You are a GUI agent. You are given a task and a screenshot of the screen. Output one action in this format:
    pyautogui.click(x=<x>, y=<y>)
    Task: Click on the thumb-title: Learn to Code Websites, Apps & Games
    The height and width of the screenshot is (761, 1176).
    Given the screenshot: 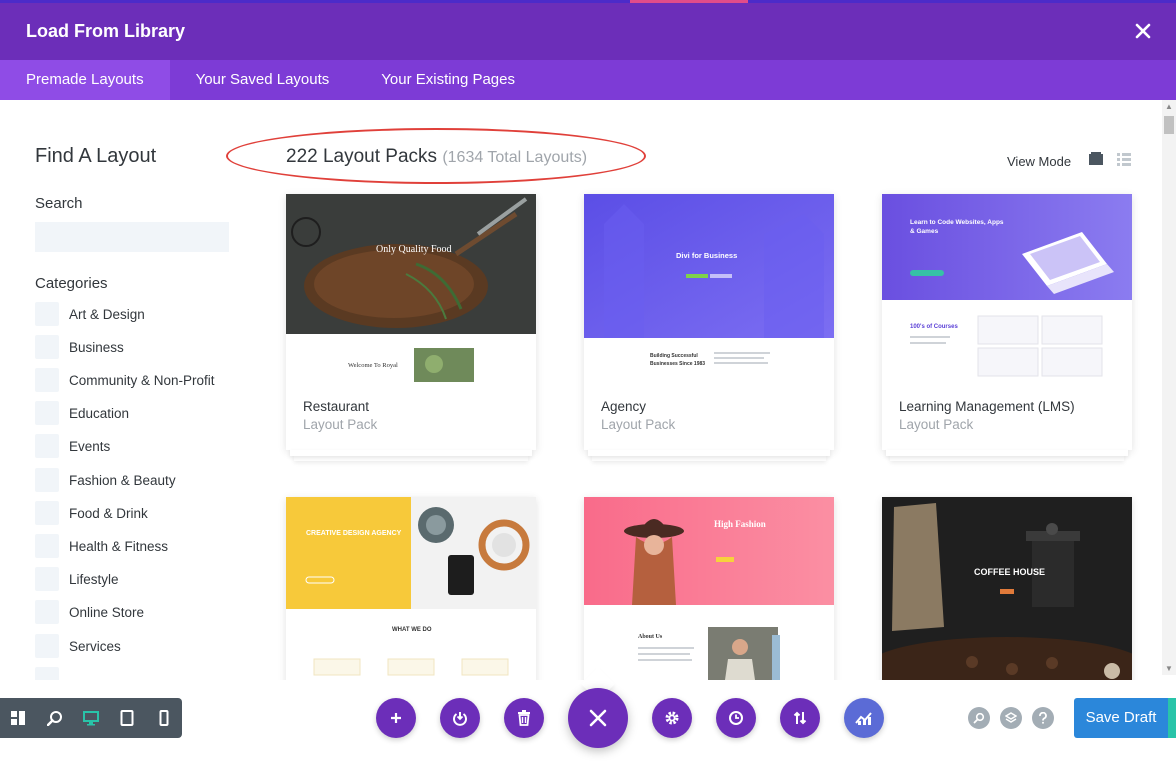 What is the action you would take?
    pyautogui.click(x=957, y=227)
    